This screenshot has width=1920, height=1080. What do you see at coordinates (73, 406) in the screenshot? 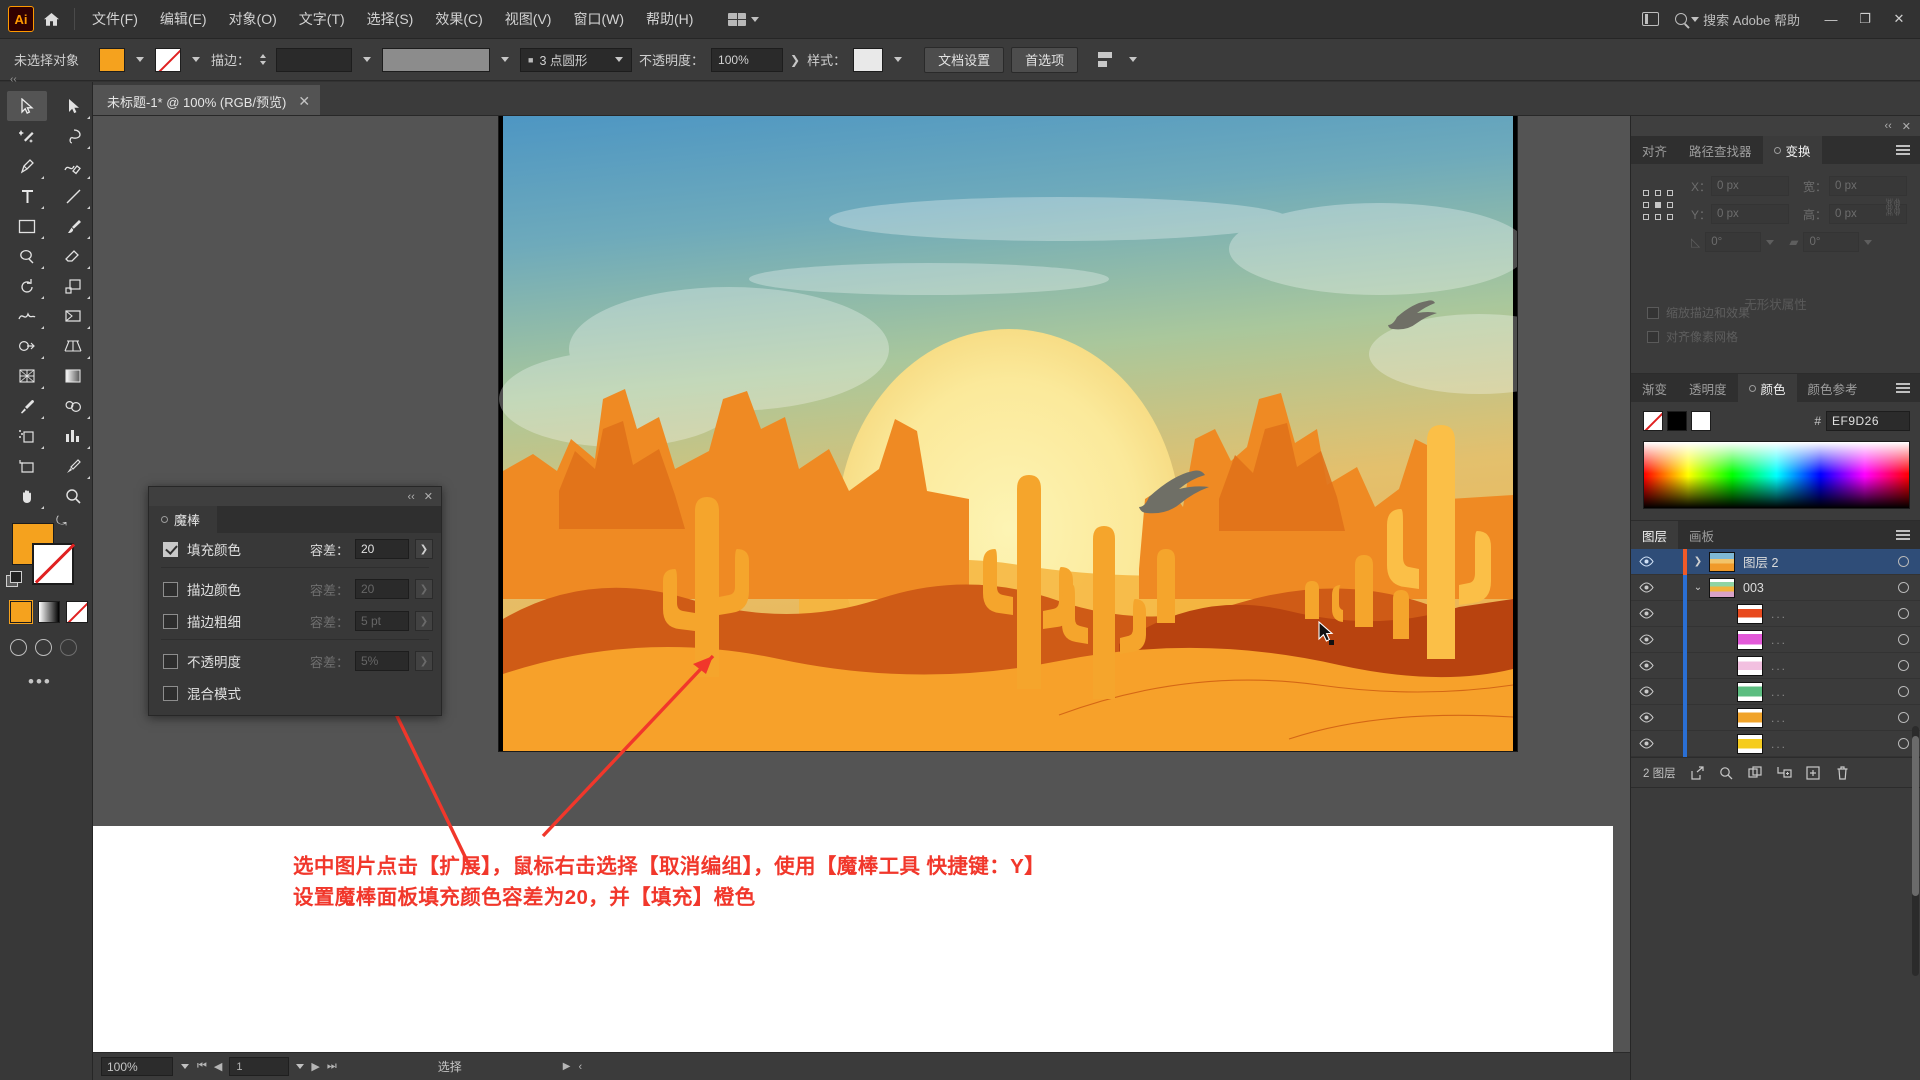
I see `blend-tool` at bounding box center [73, 406].